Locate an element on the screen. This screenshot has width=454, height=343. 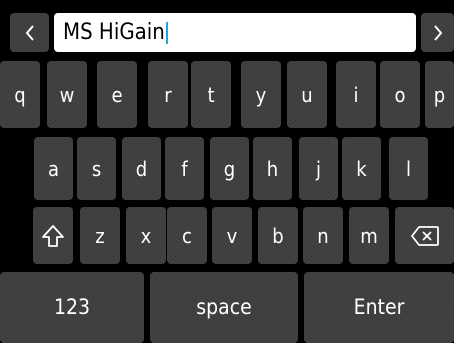
shift-arrow-icon is located at coordinates (53, 235).